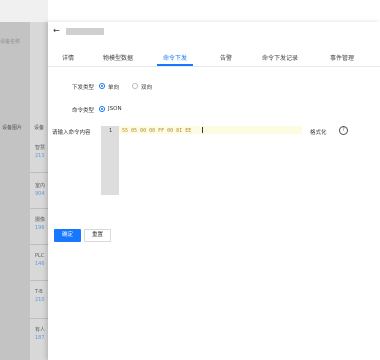  I want to click on tab-alarms: 告警, so click(226, 57).